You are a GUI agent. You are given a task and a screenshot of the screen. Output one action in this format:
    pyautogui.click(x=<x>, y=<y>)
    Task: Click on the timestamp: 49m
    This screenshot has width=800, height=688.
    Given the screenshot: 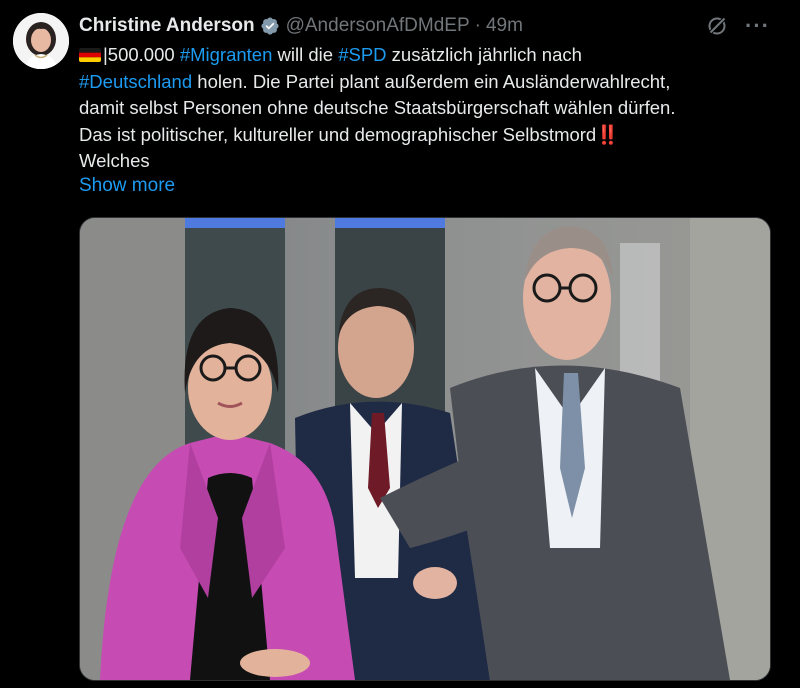 What is the action you would take?
    pyautogui.click(x=504, y=26)
    